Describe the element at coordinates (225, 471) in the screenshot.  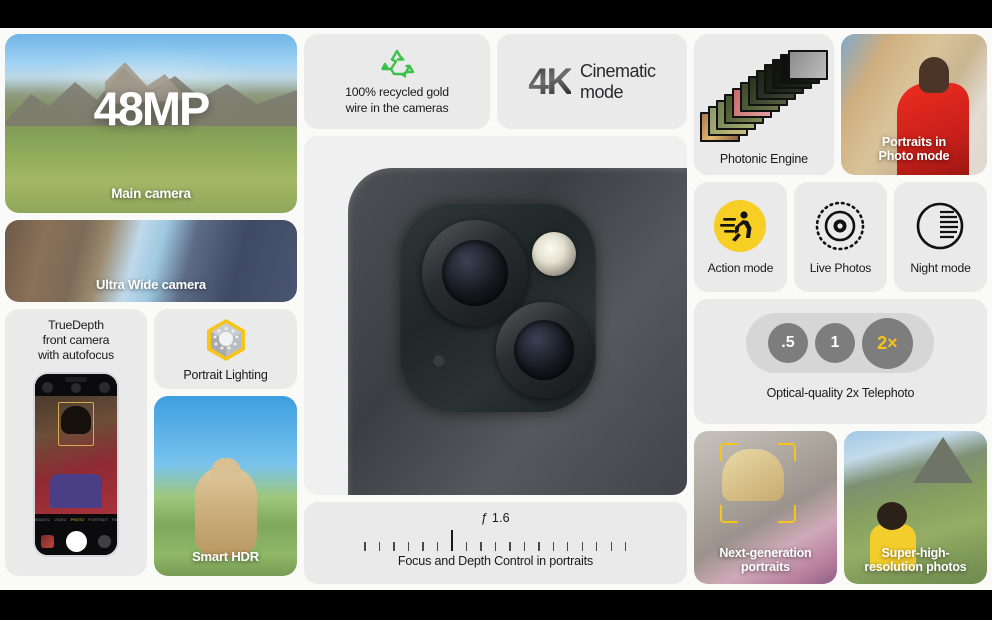
I see `dog-head` at that location.